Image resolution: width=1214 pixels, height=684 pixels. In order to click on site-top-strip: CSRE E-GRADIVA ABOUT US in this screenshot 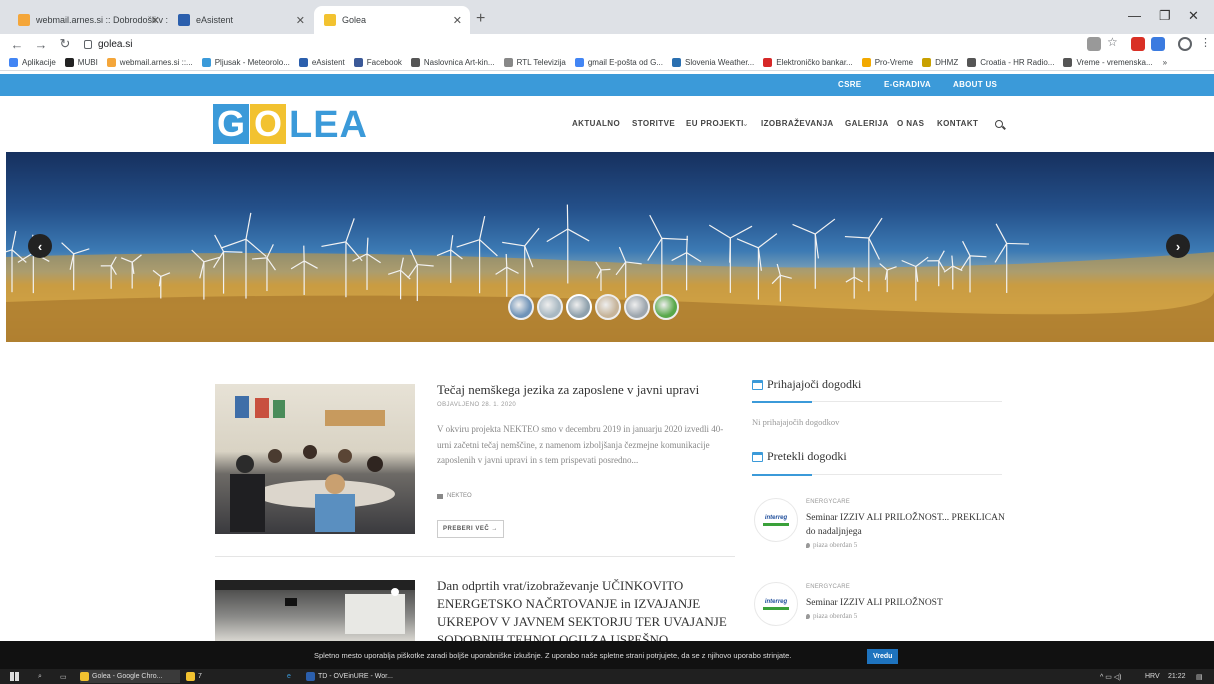, I will do `click(607, 85)`.